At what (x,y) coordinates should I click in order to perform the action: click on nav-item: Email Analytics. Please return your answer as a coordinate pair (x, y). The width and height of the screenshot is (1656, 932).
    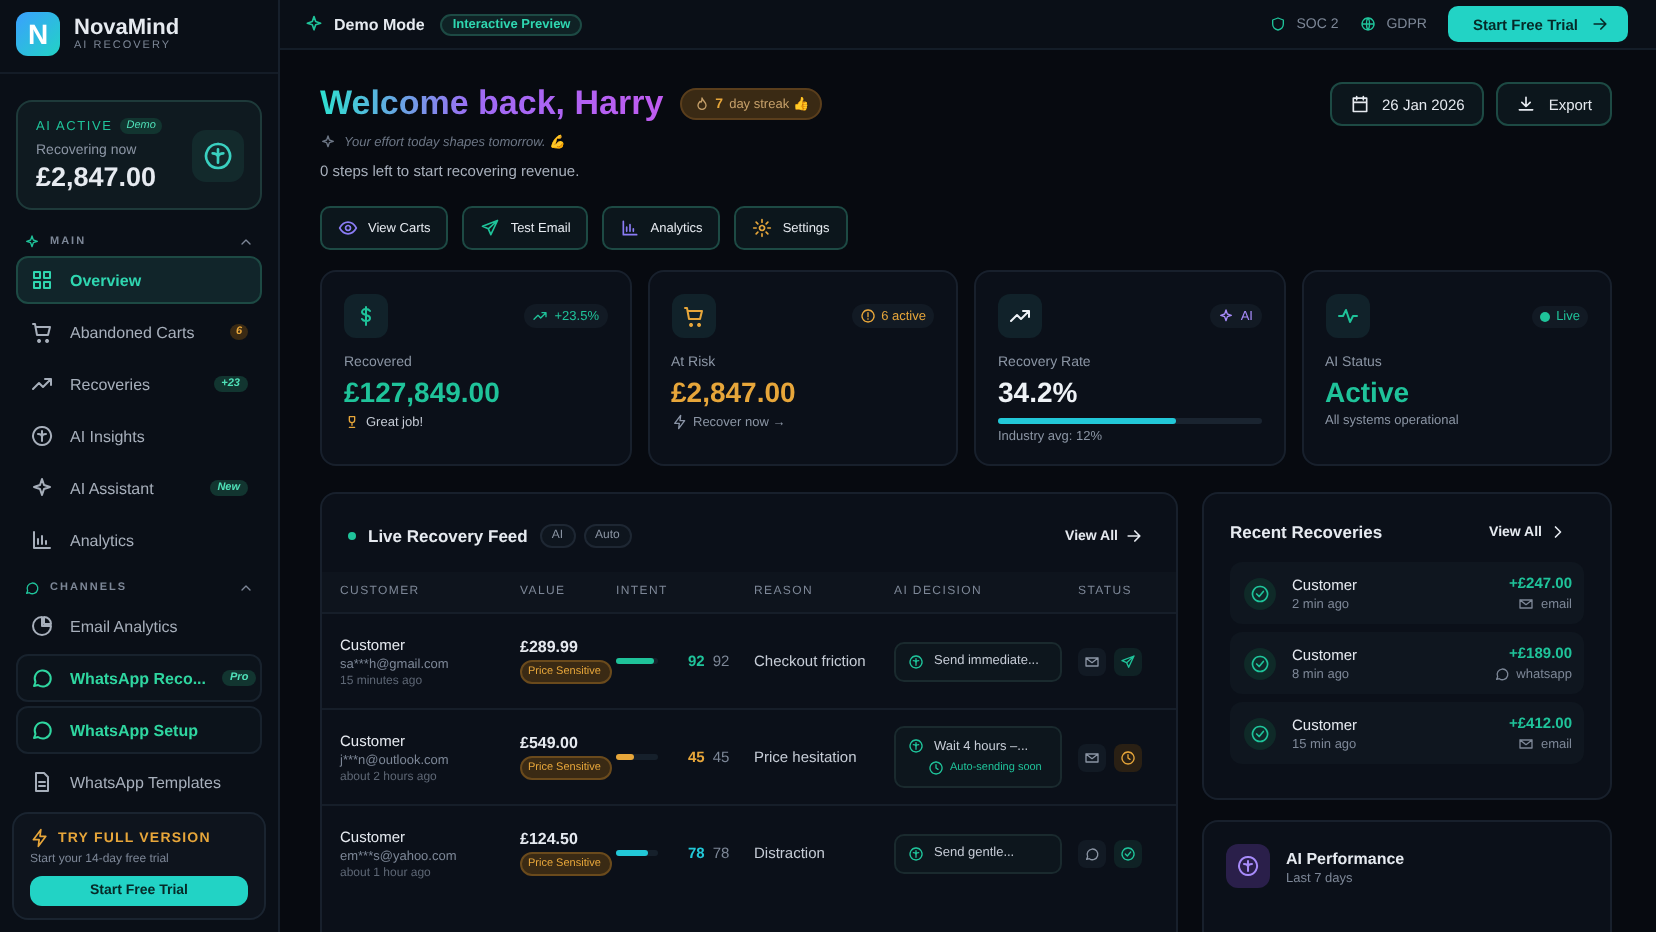
    Looking at the image, I should click on (139, 626).